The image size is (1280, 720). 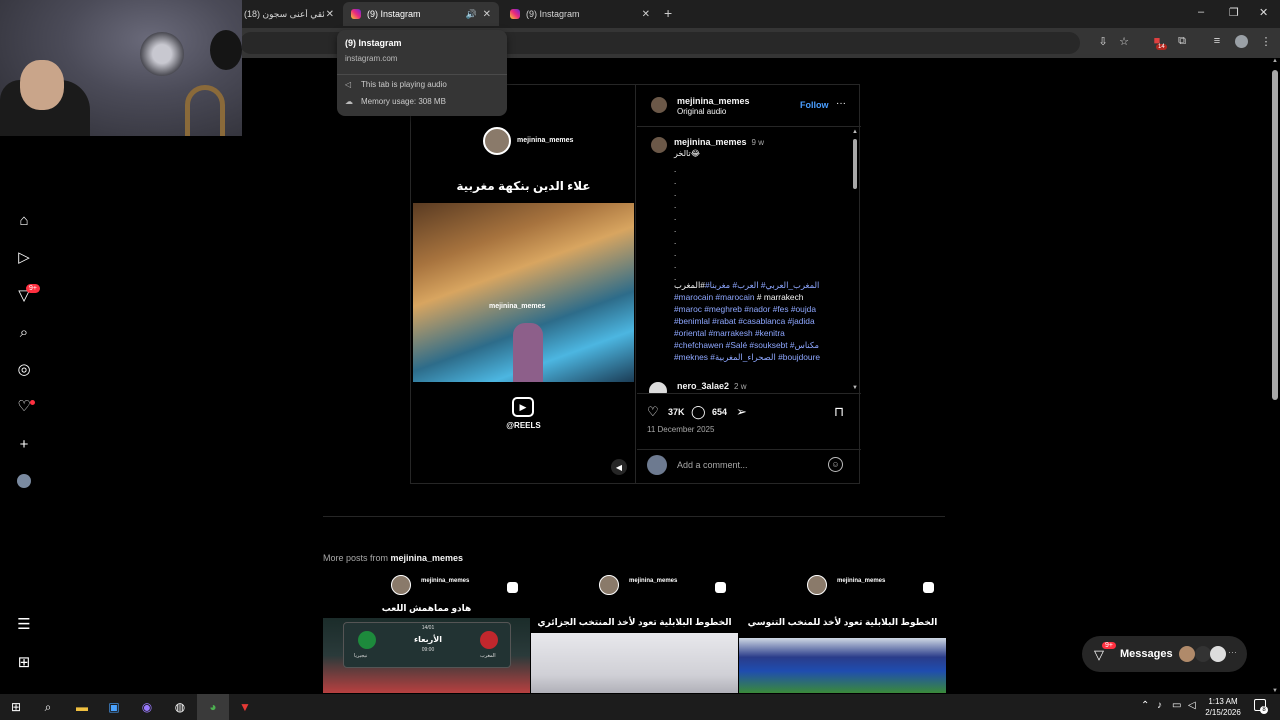 I want to click on network-icon: ▭, so click(x=1176, y=705).